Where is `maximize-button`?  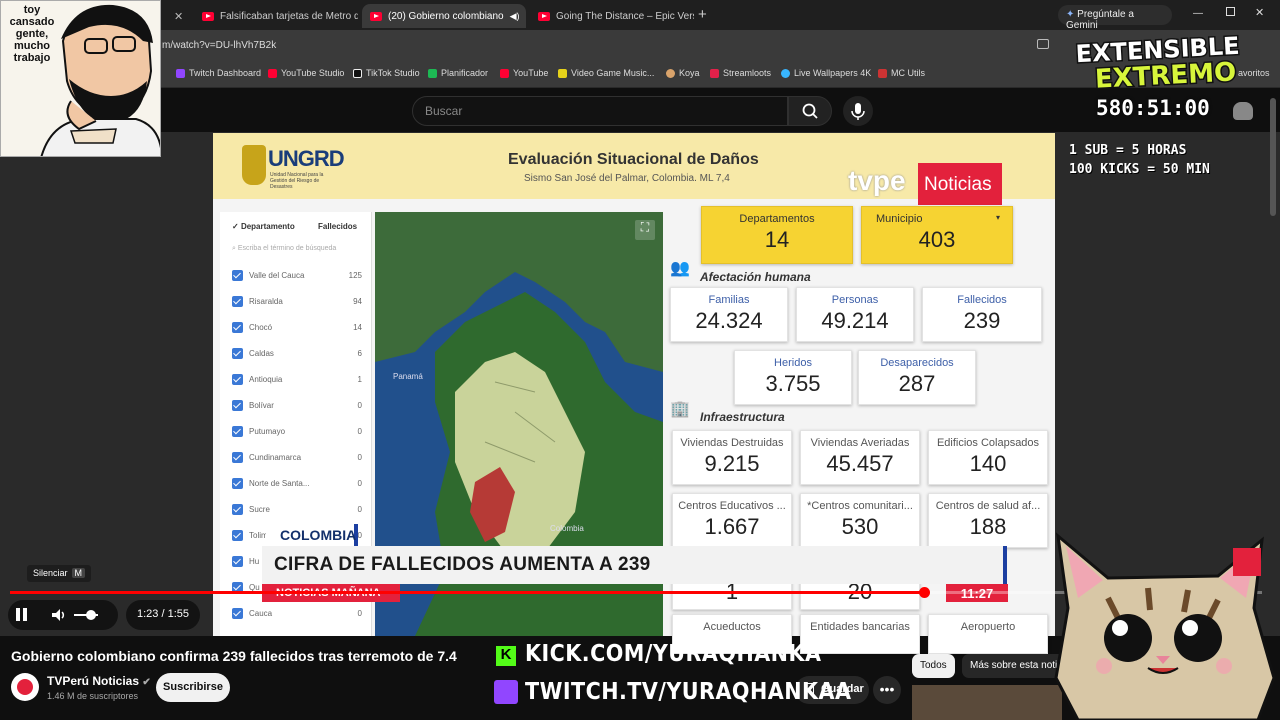 maximize-button is located at coordinates (1230, 11).